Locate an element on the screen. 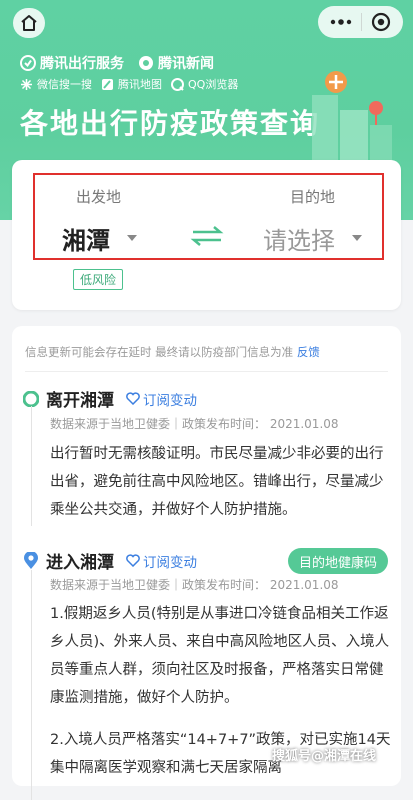  miniprogram-capsule is located at coordinates (360, 22).